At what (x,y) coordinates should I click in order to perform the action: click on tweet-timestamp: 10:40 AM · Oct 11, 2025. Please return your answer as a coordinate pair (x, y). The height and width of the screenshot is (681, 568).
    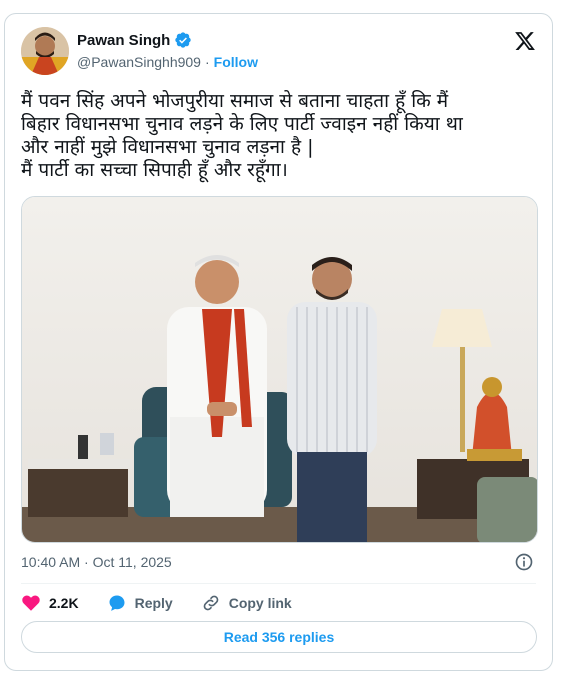
    Looking at the image, I should click on (96, 562).